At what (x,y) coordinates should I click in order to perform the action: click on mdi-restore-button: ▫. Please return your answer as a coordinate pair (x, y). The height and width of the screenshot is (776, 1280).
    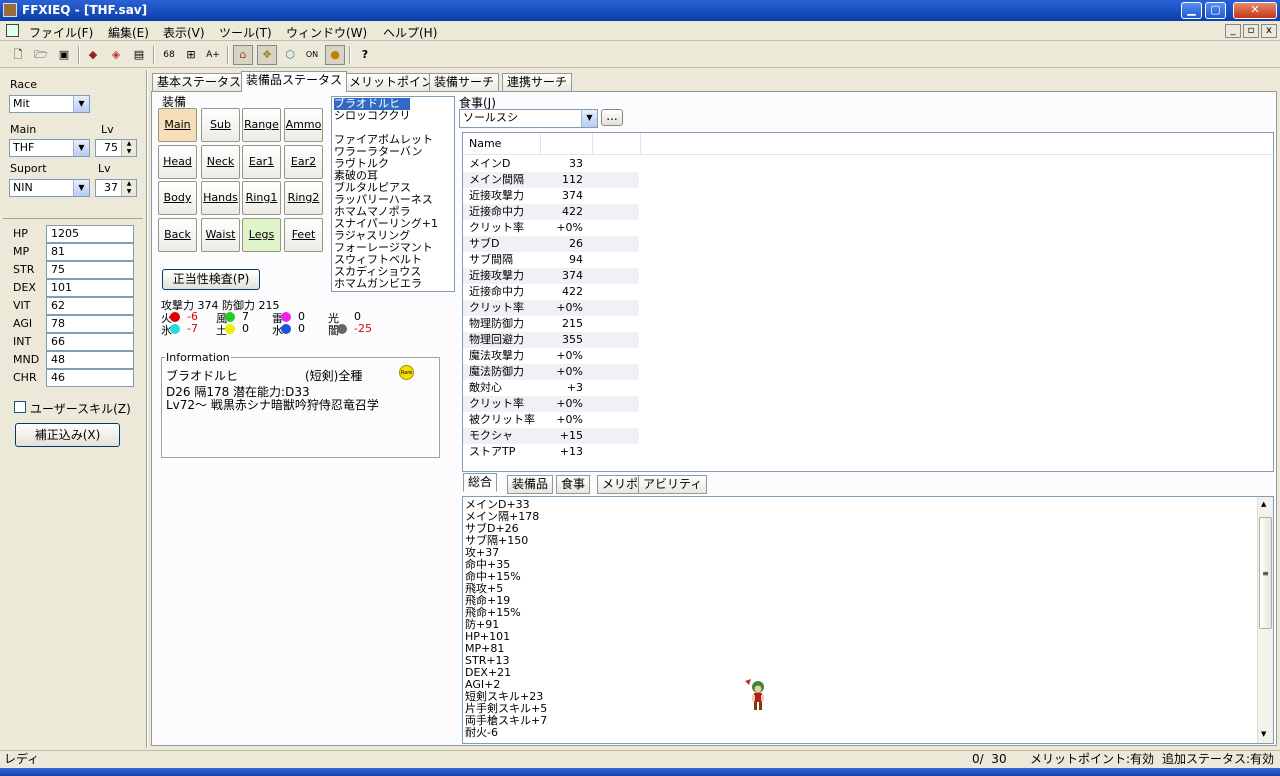
    Looking at the image, I should click on (1251, 31).